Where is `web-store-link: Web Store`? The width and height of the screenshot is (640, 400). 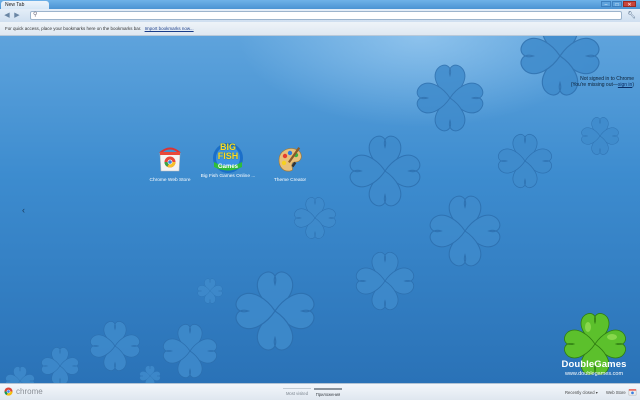
web-store-link: Web Store is located at coordinates (616, 392).